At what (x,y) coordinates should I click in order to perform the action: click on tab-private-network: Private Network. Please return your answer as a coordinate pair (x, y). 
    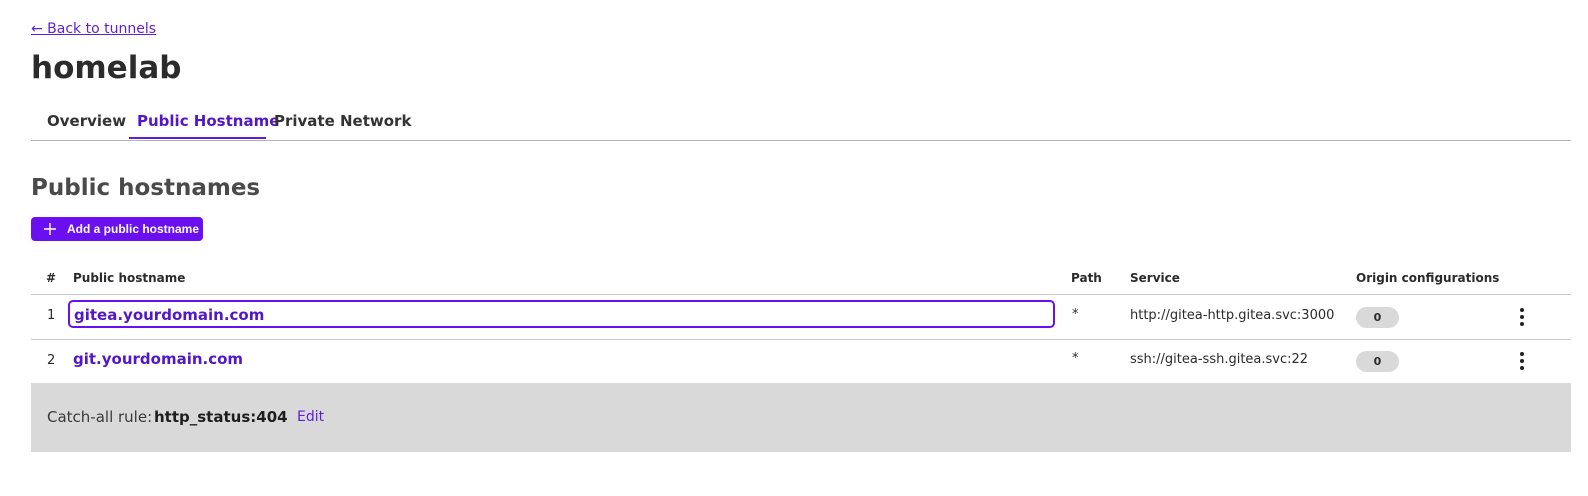
    Looking at the image, I should click on (342, 121).